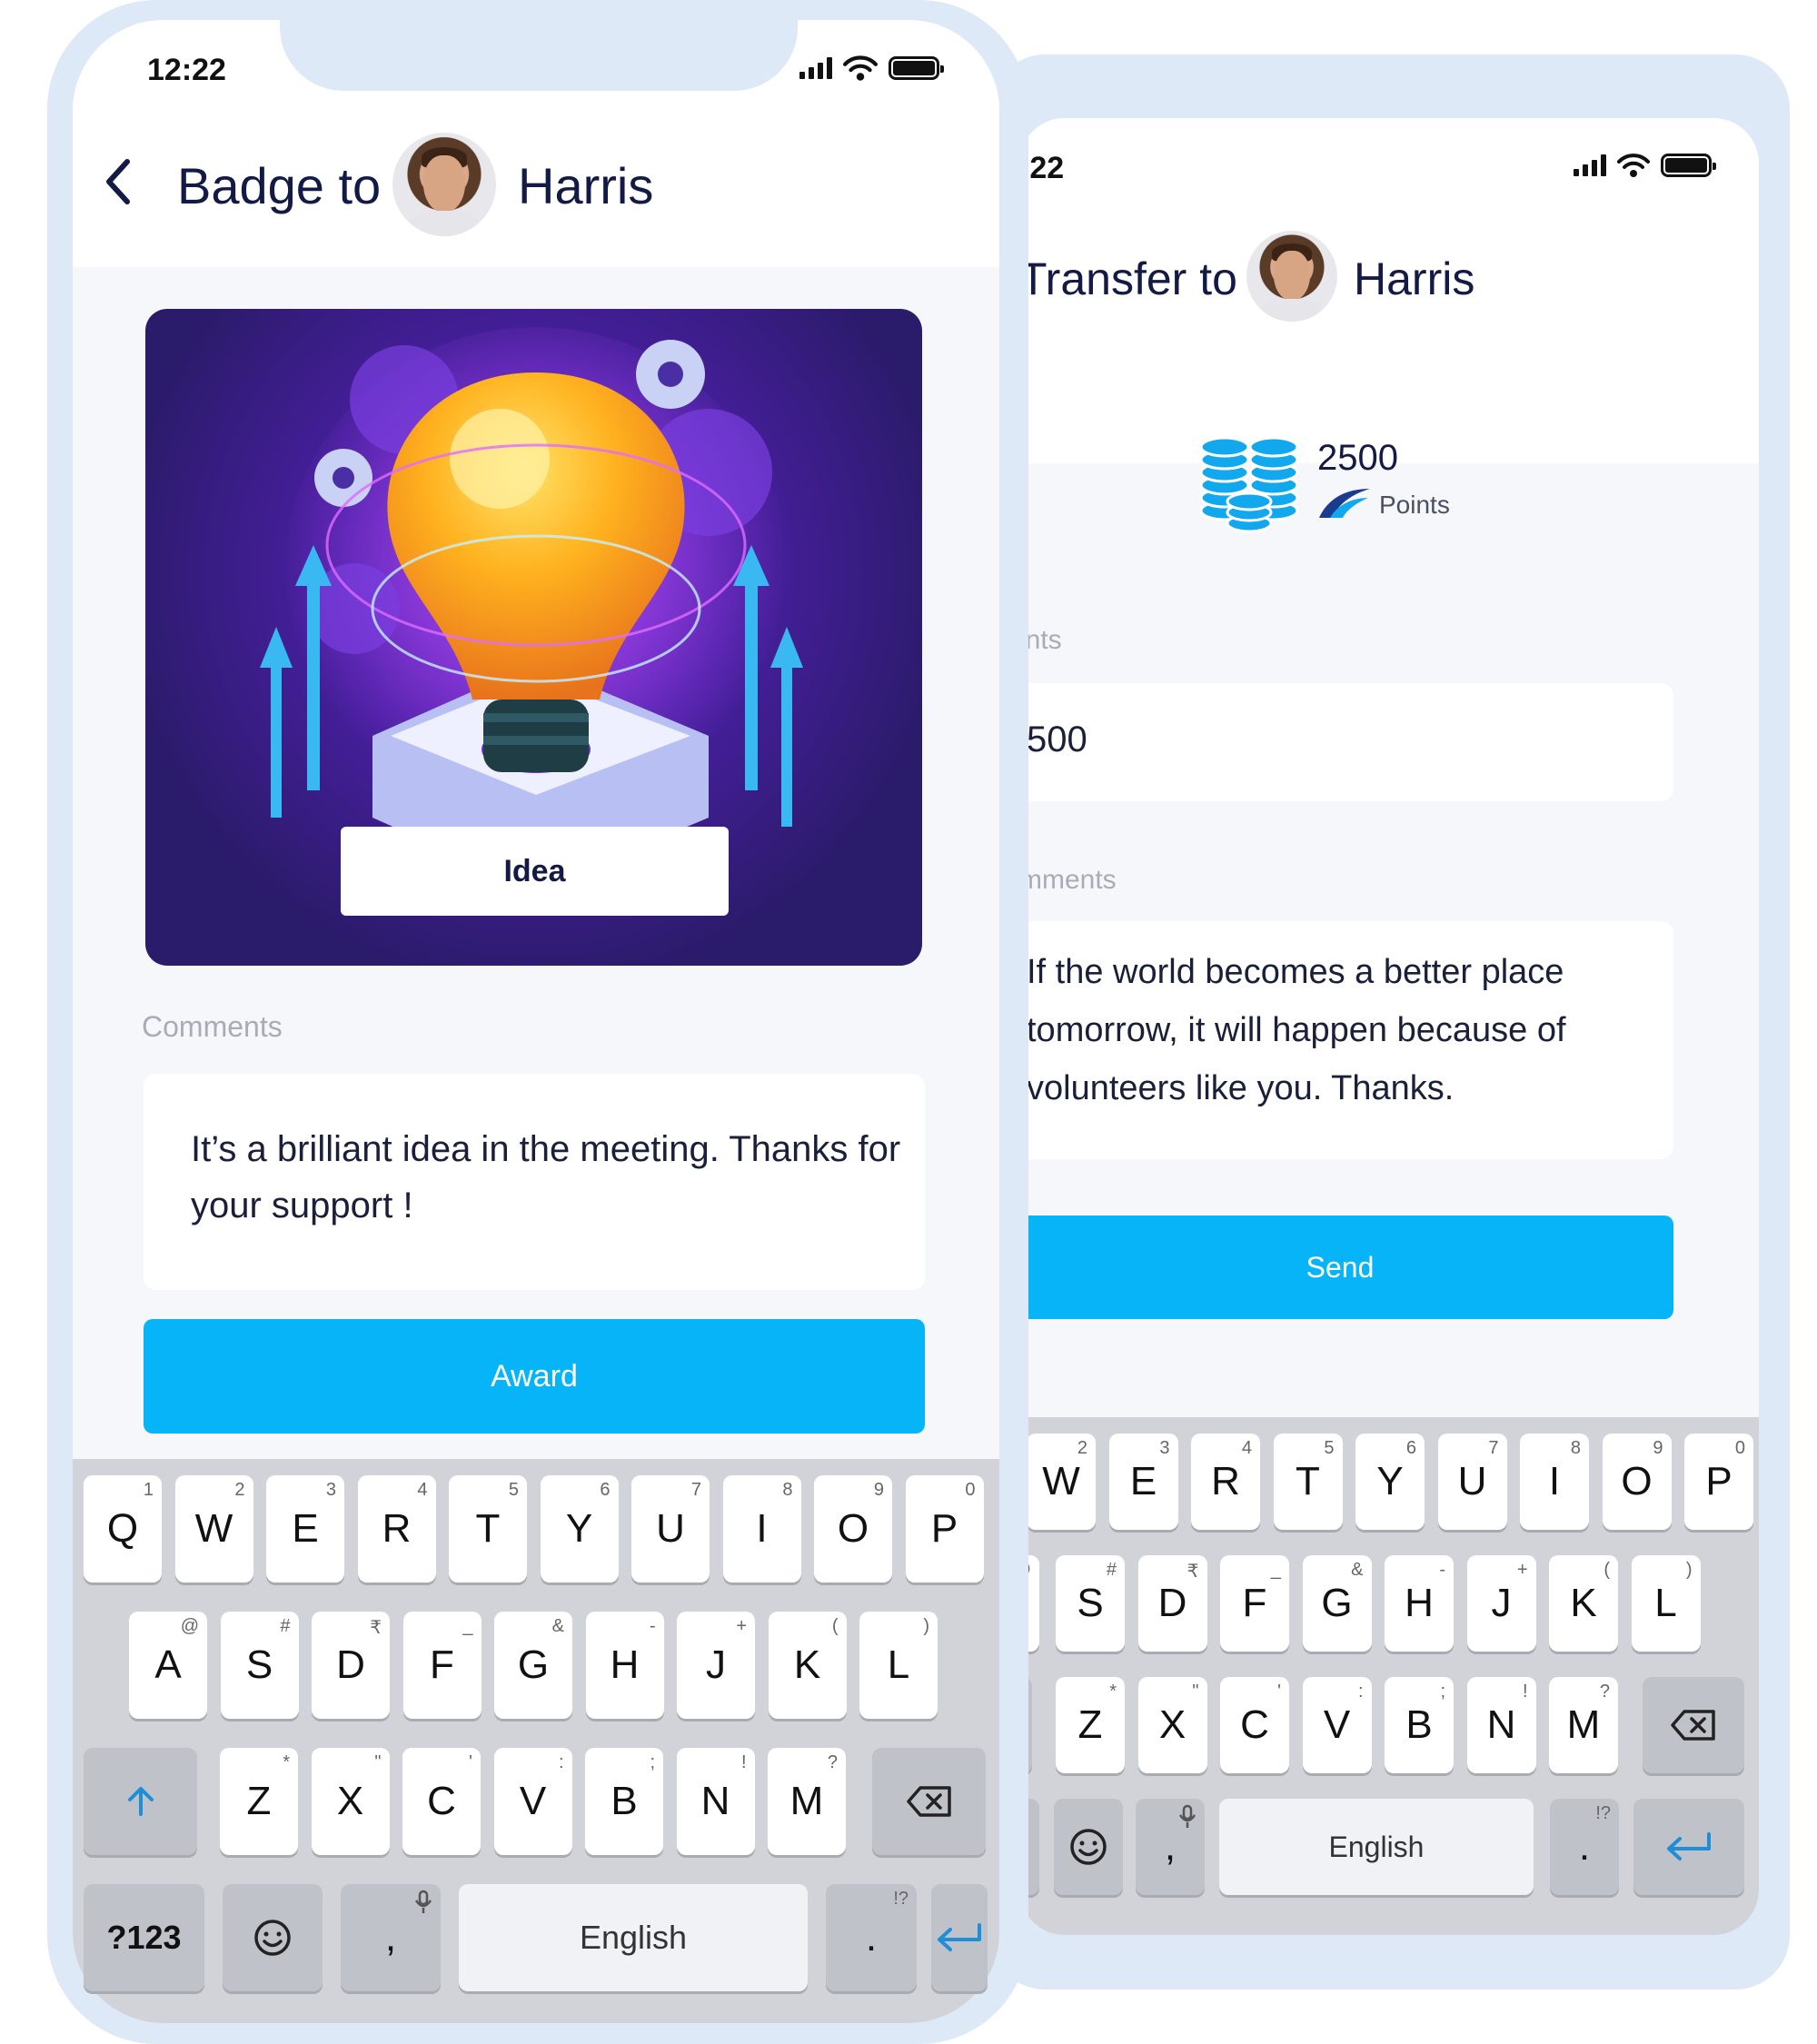 This screenshot has width=1817, height=2044. I want to click on battery-icon, so click(1688, 165).